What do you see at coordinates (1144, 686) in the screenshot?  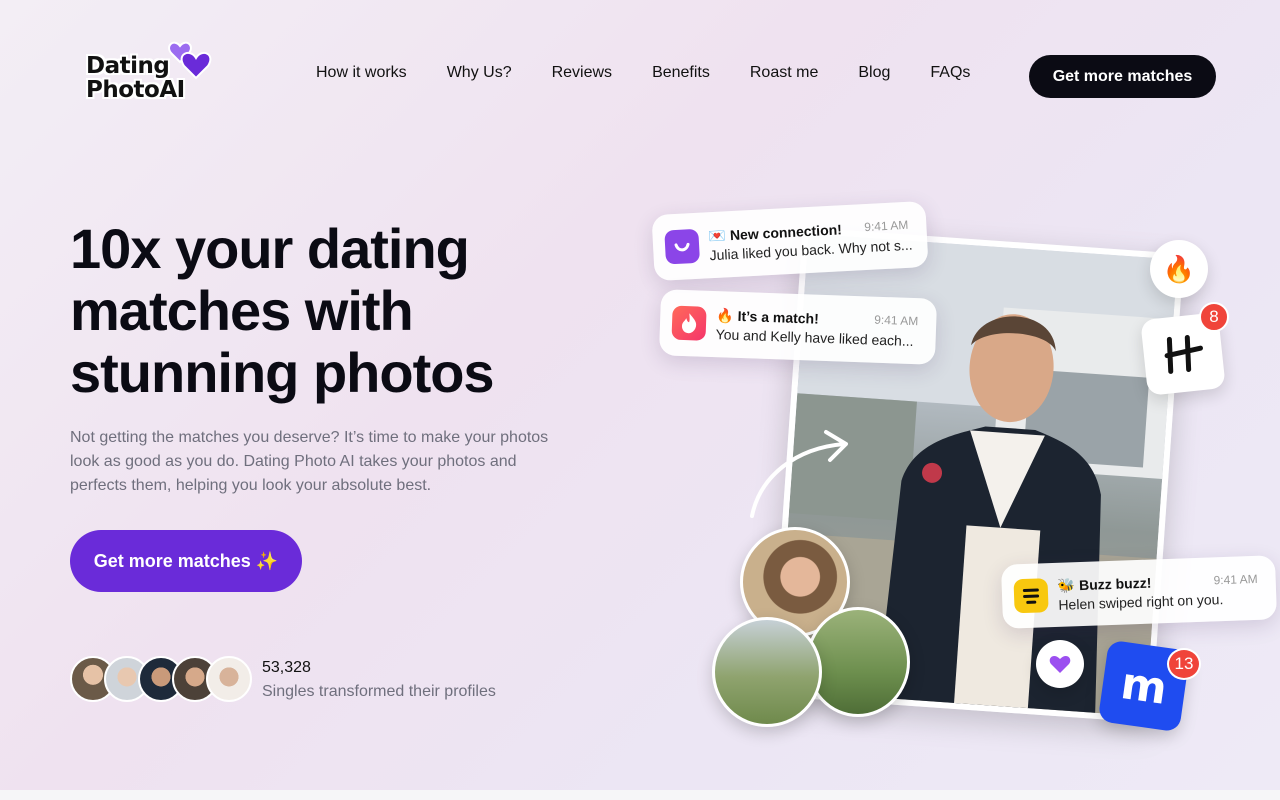 I see `match-logo-icon: m` at bounding box center [1144, 686].